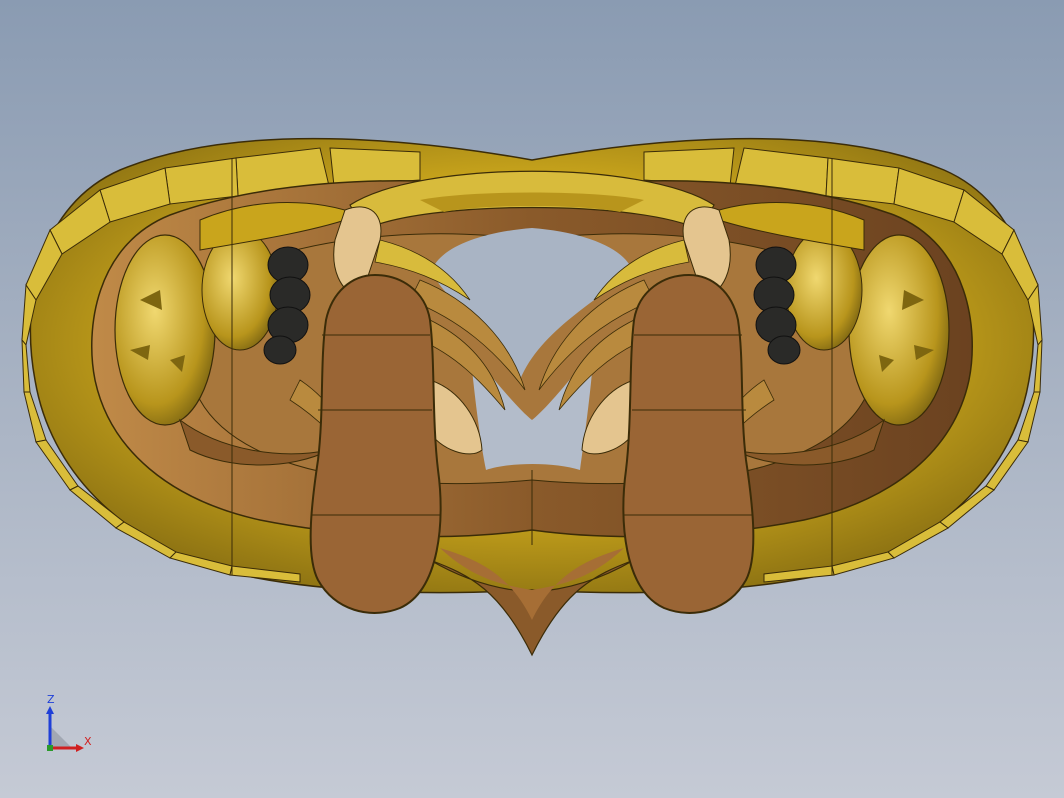  Describe the element at coordinates (51, 699) in the screenshot. I see `z-axis-label: Z` at that location.